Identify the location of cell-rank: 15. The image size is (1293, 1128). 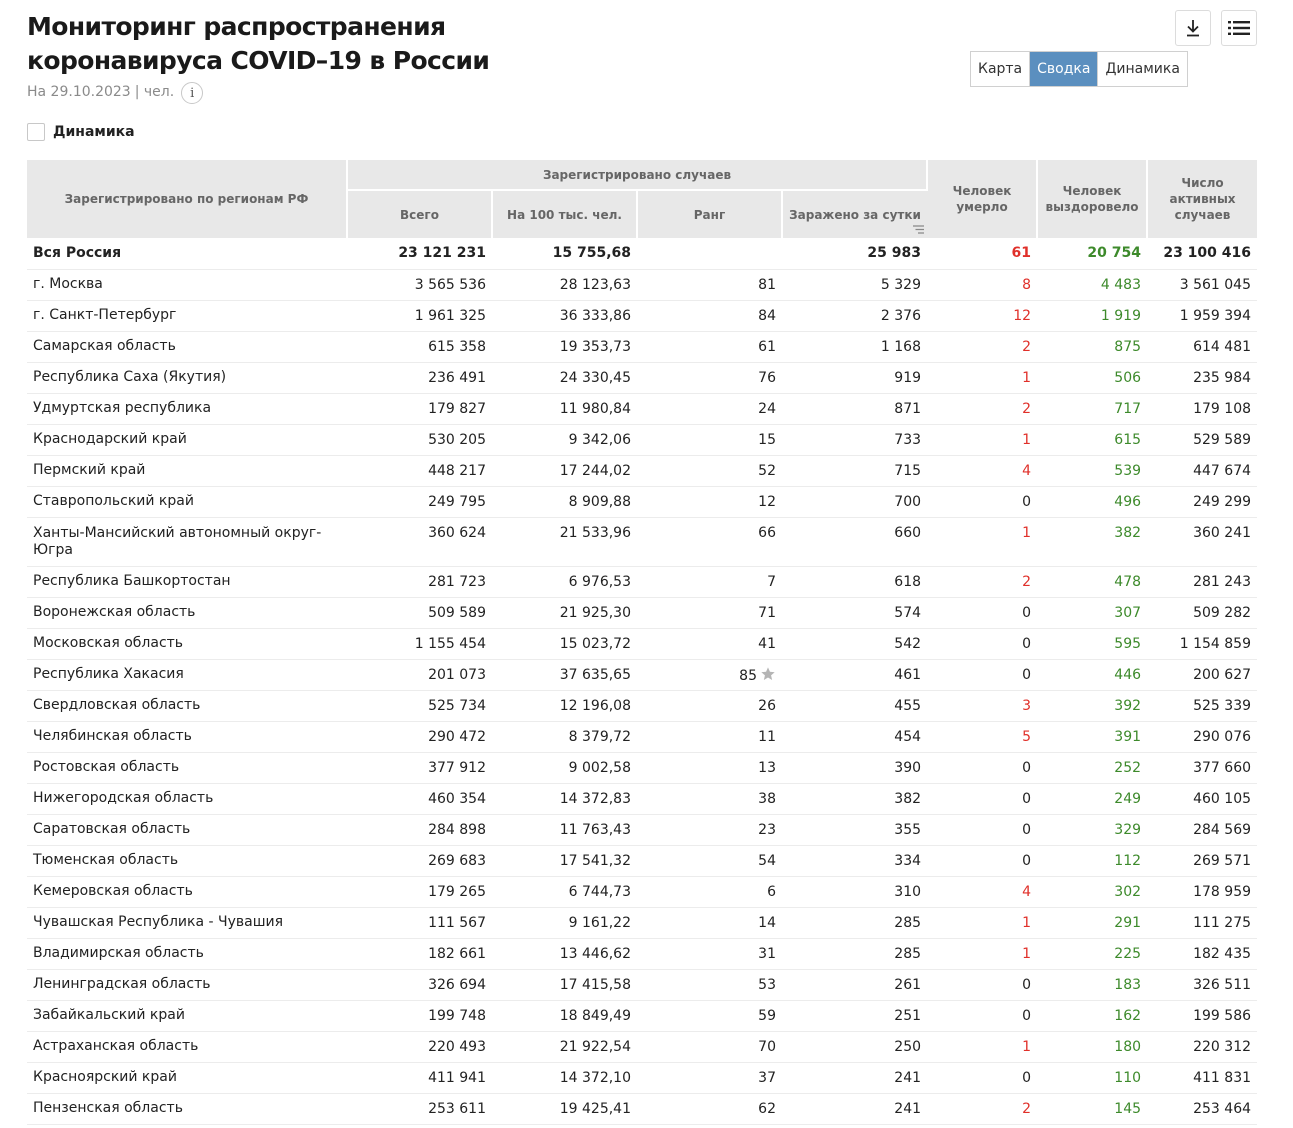
(709, 440).